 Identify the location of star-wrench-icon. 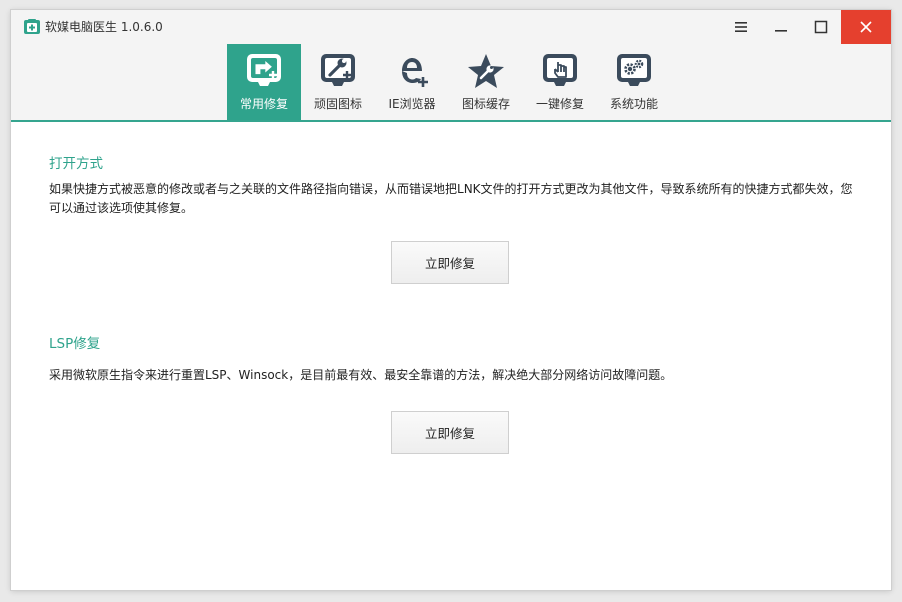
(486, 71).